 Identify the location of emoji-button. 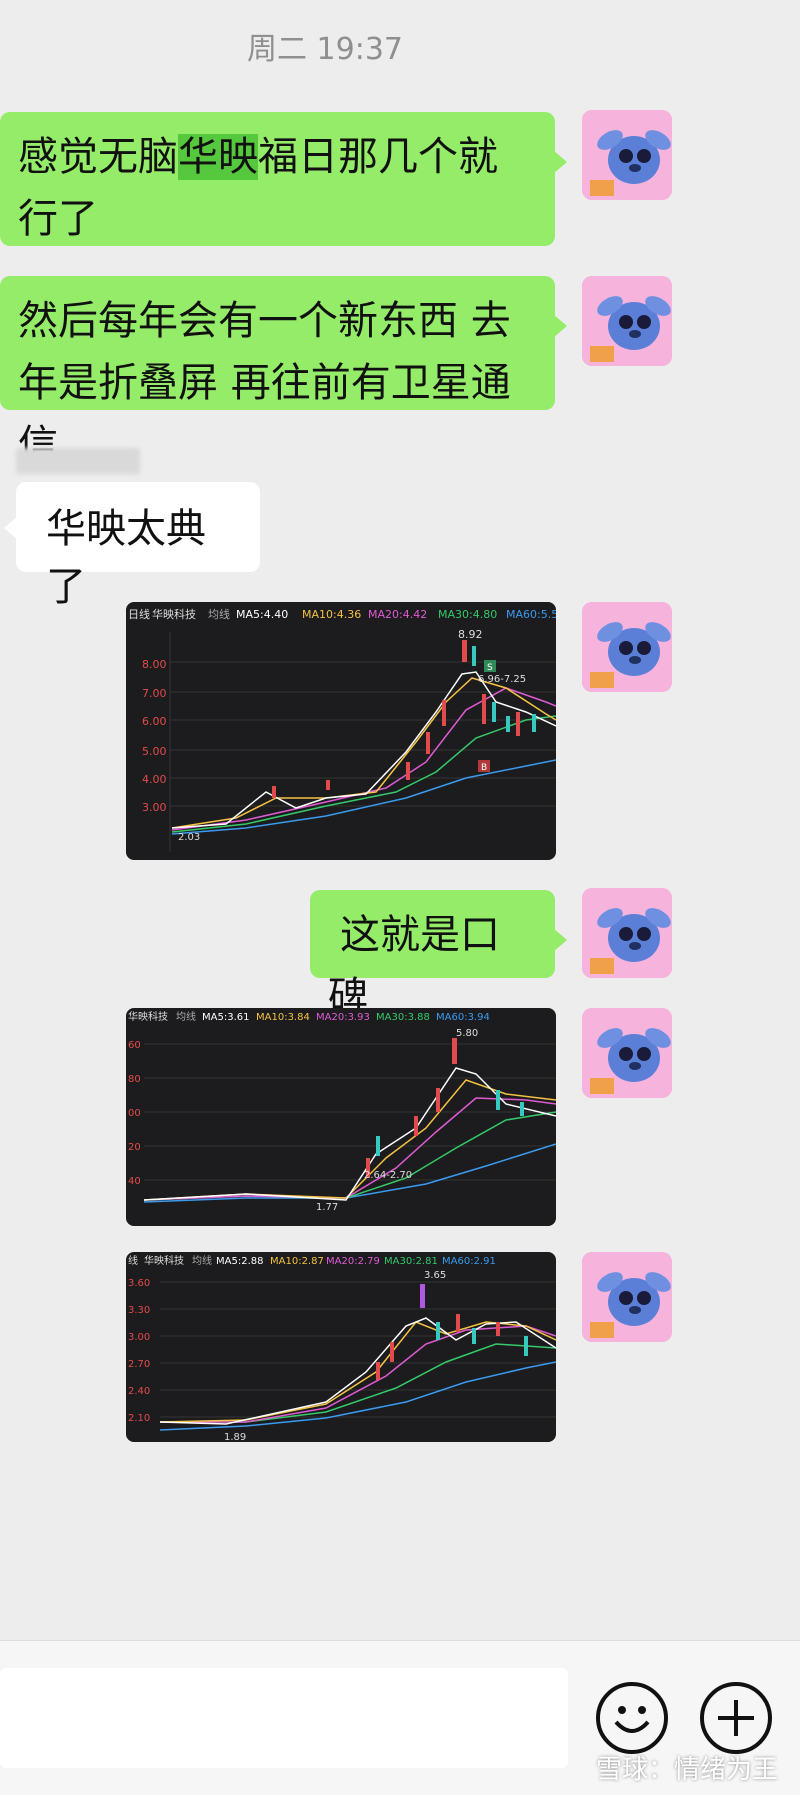
(632, 1718).